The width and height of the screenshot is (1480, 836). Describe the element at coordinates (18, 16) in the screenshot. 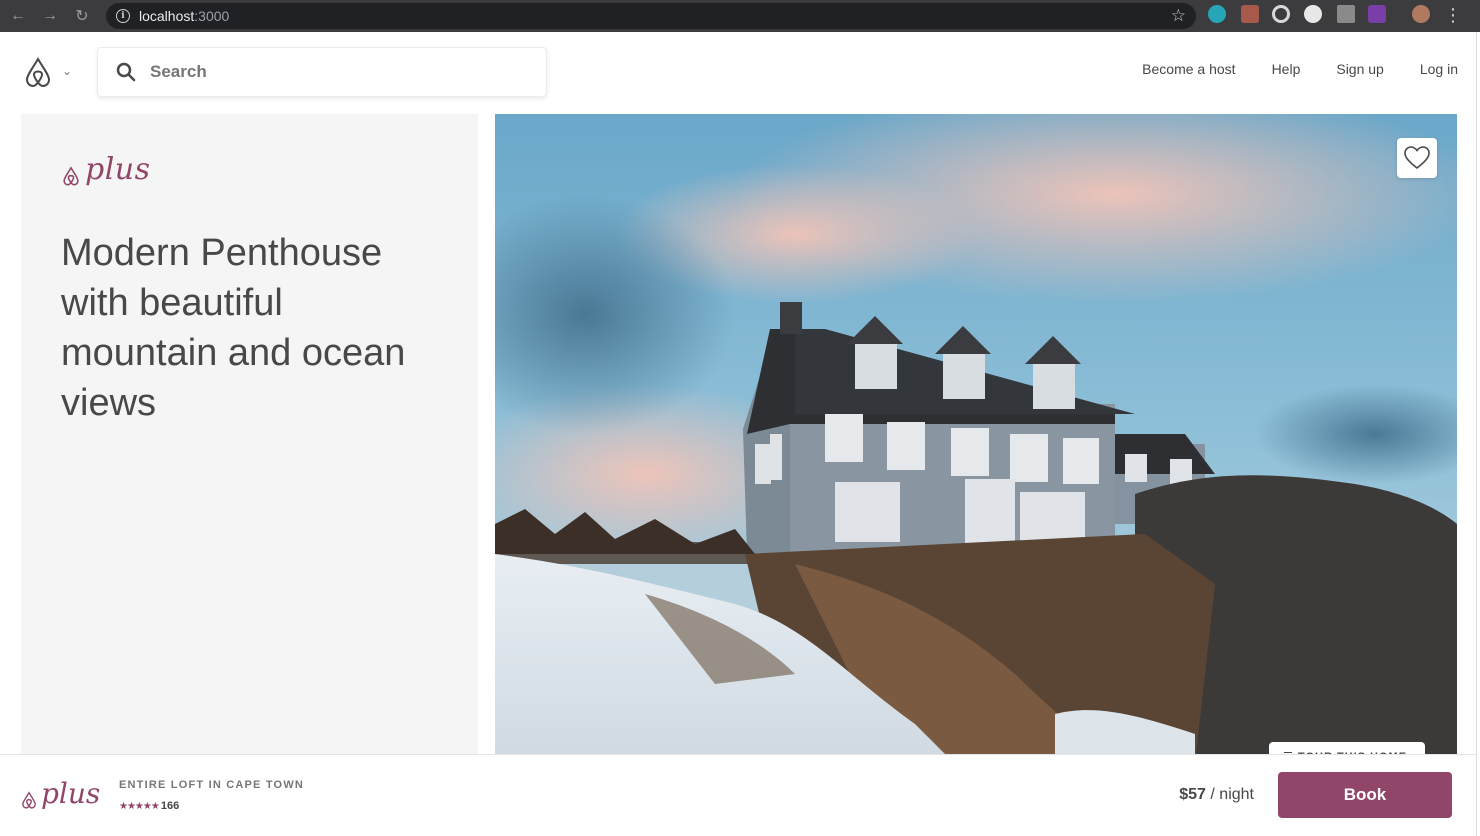

I see `back-icon: ←` at that location.